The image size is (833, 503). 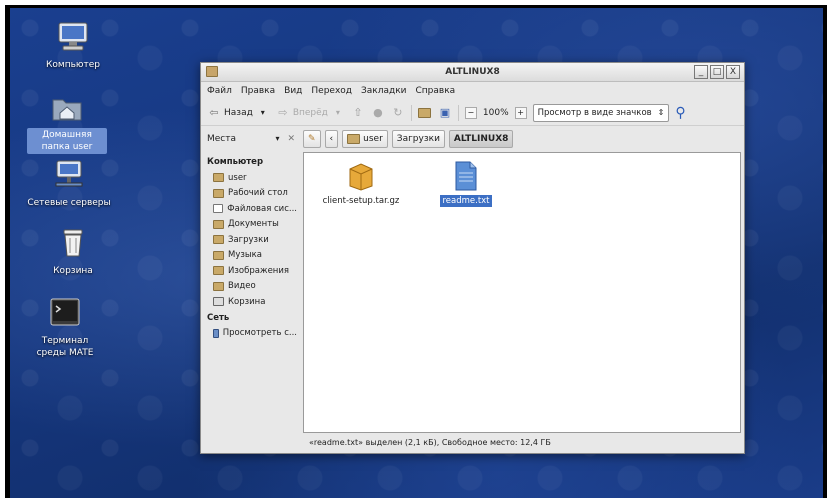 I want to click on drive-icon, so click(x=218, y=209).